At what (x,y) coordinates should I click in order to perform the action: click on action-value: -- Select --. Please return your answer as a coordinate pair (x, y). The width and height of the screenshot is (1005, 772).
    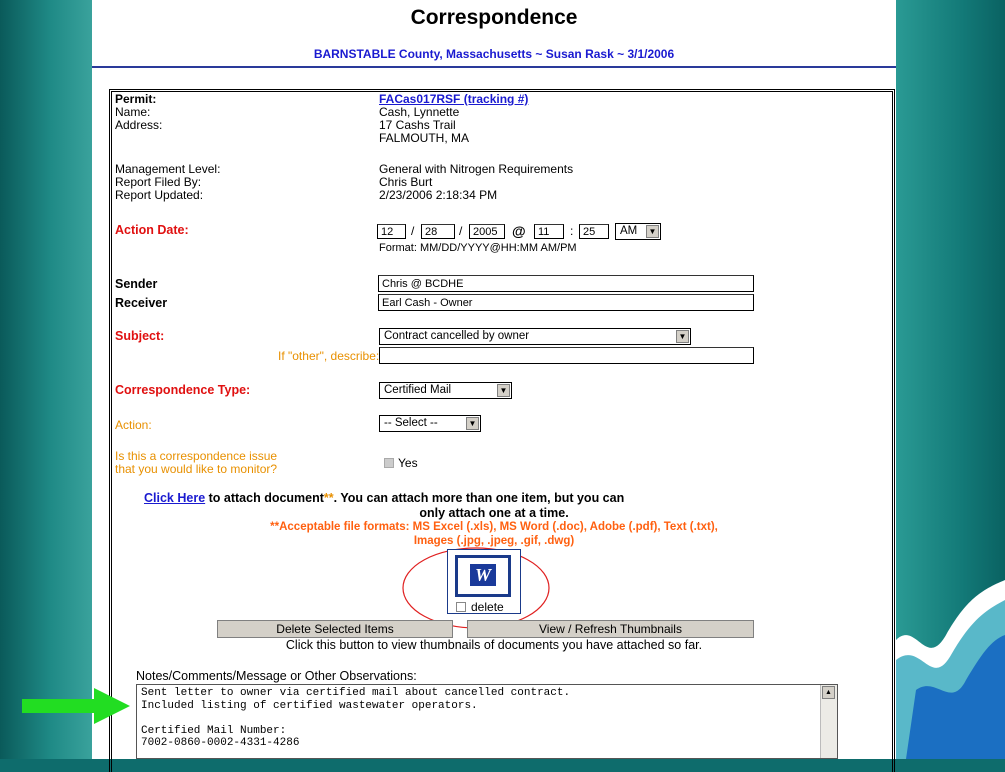
    Looking at the image, I should click on (411, 423).